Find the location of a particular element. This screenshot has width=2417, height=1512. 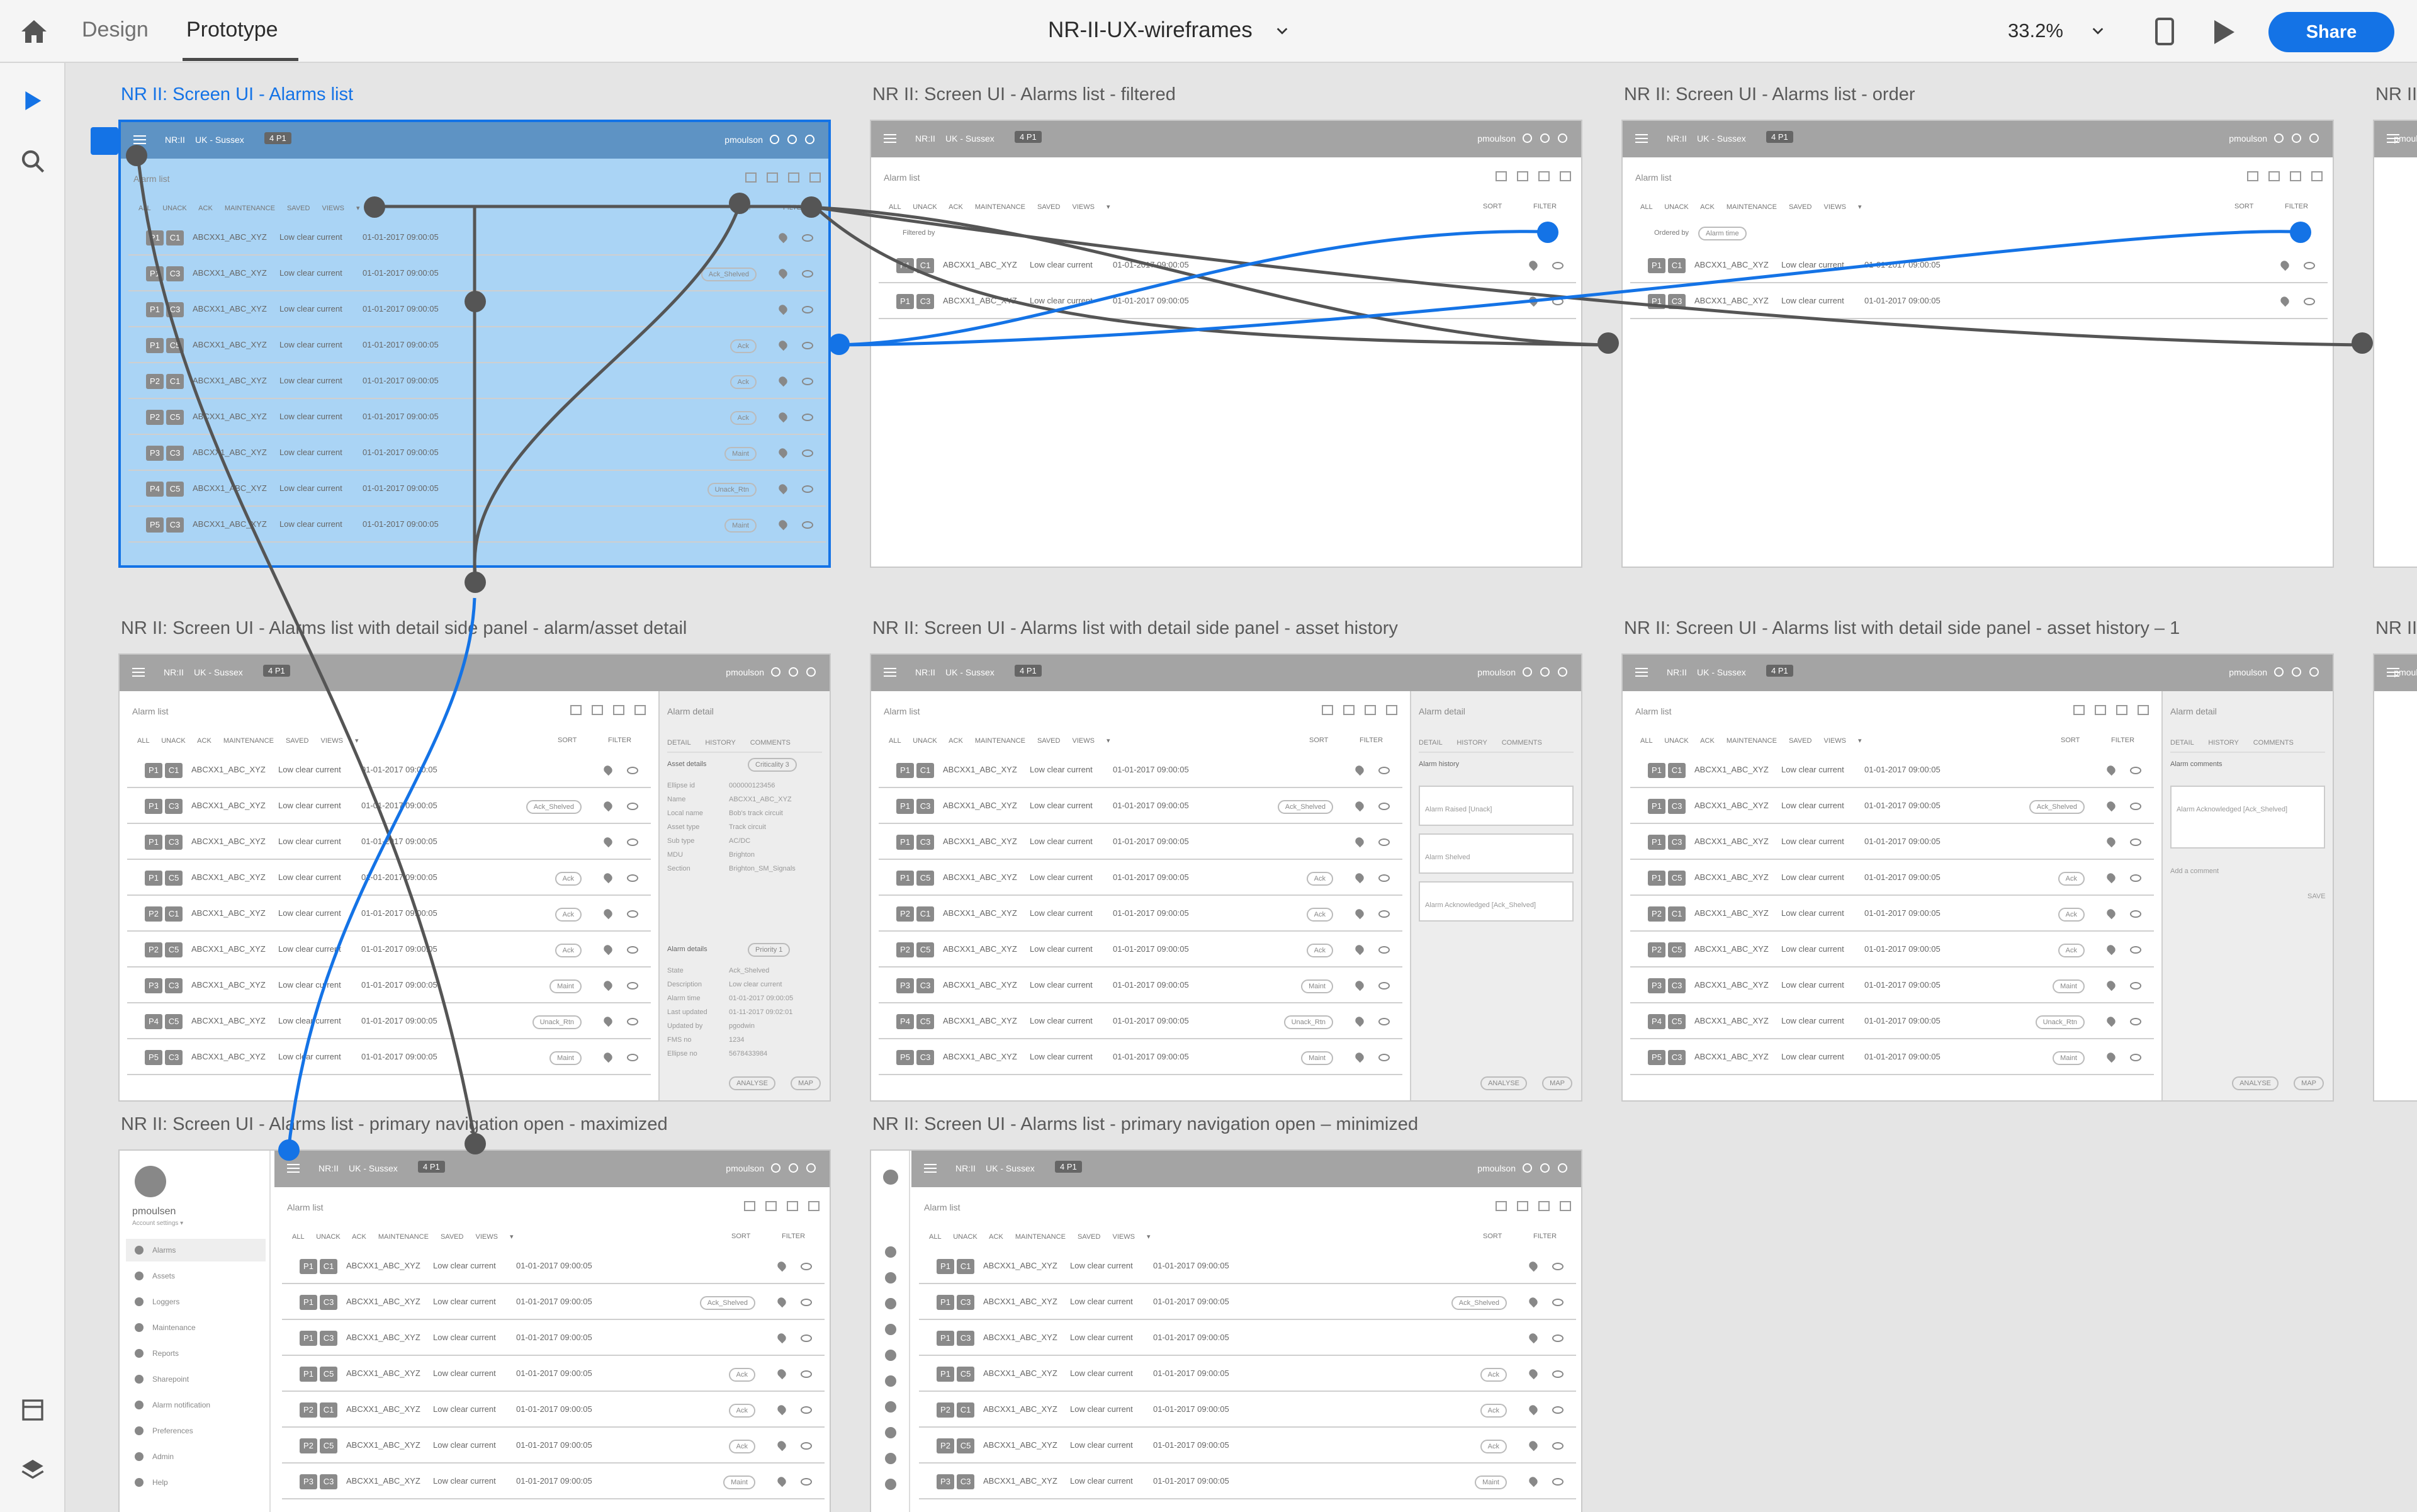

search-icon is located at coordinates (32, 161).